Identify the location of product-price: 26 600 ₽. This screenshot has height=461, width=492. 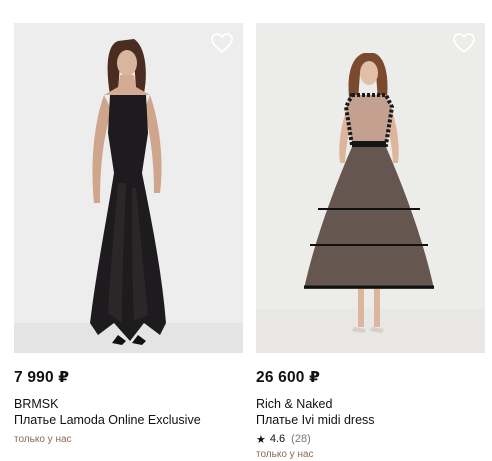
(288, 377).